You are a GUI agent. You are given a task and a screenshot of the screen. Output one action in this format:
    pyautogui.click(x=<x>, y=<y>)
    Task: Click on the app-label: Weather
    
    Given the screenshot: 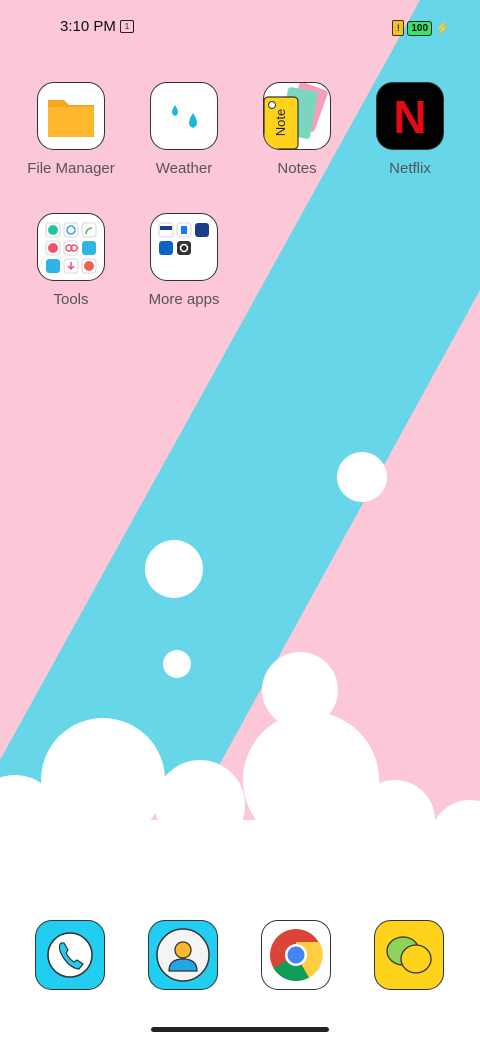 What is the action you would take?
    pyautogui.click(x=184, y=168)
    